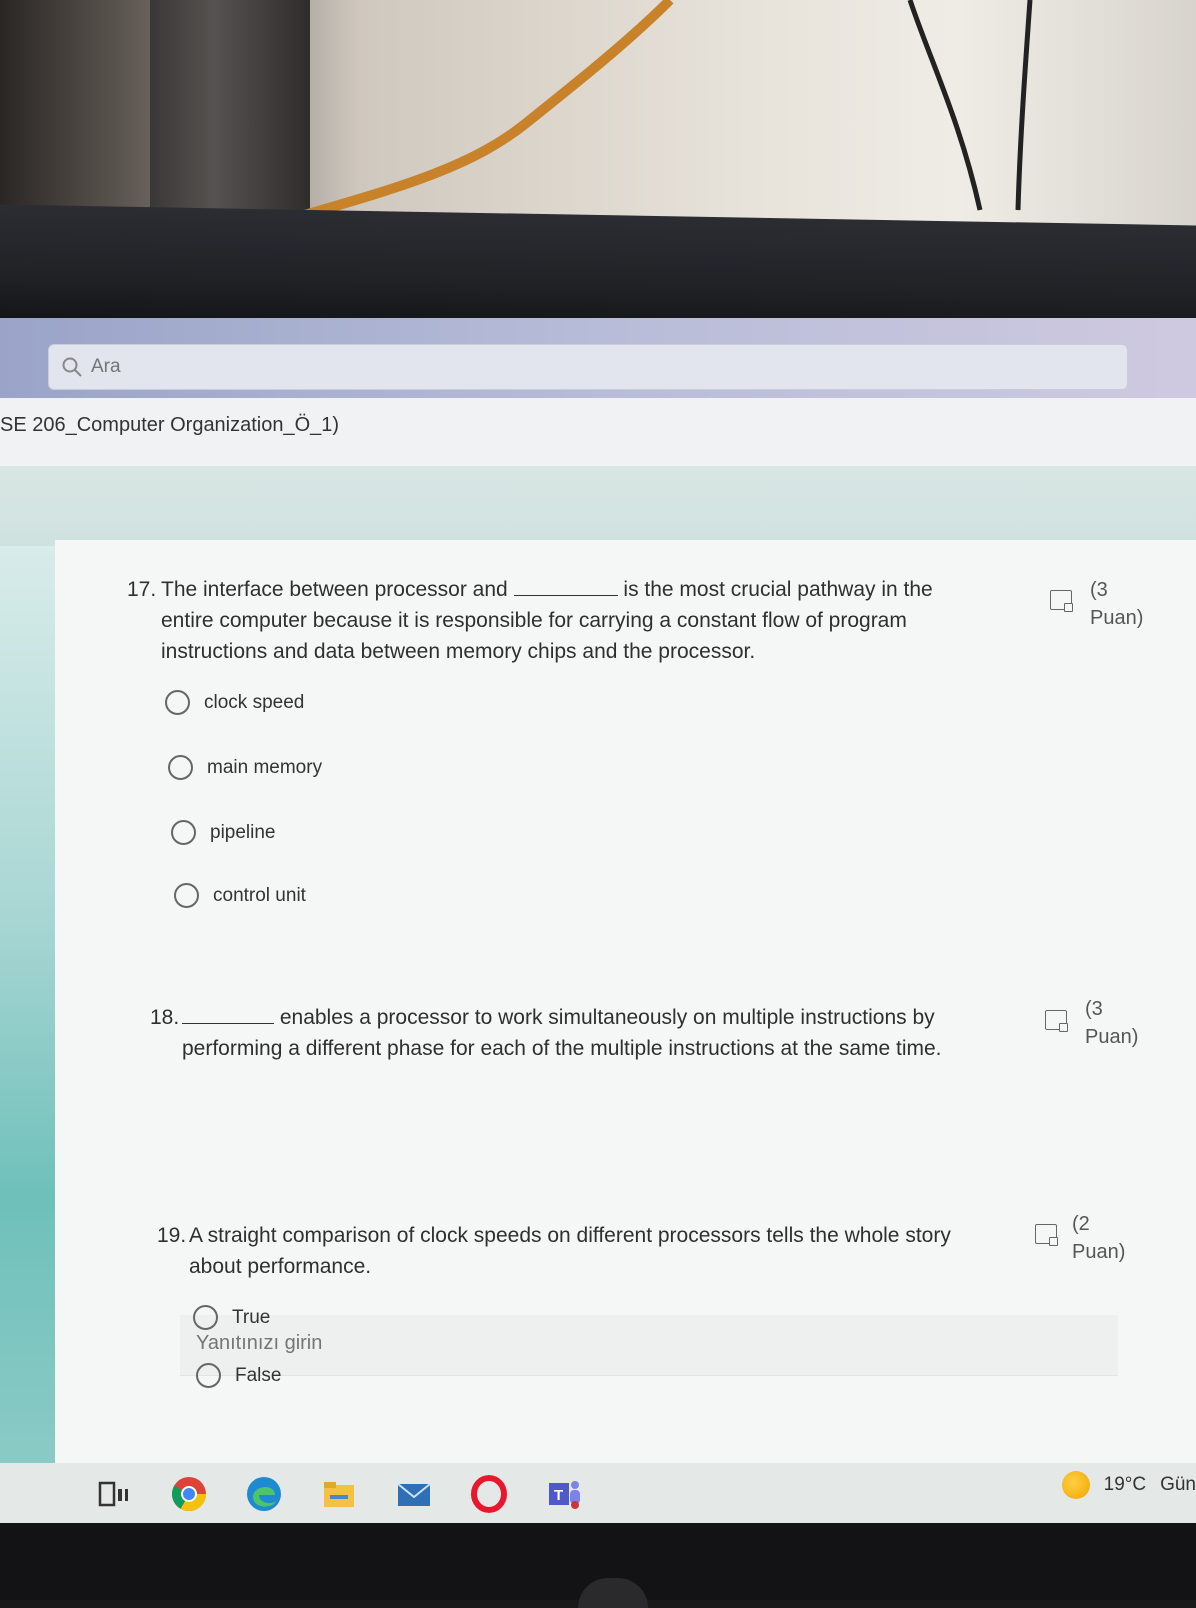 The width and height of the screenshot is (1196, 1608). Describe the element at coordinates (598, 1493) in the screenshot. I see `taskbar: T 19°C Gün` at that location.